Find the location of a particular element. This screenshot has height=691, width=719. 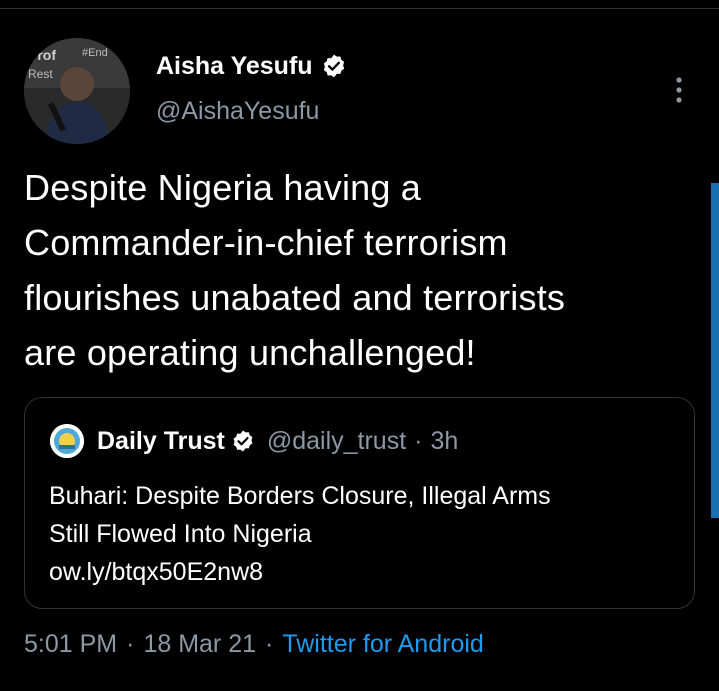

svg-text: #End is located at coordinates (95, 53).